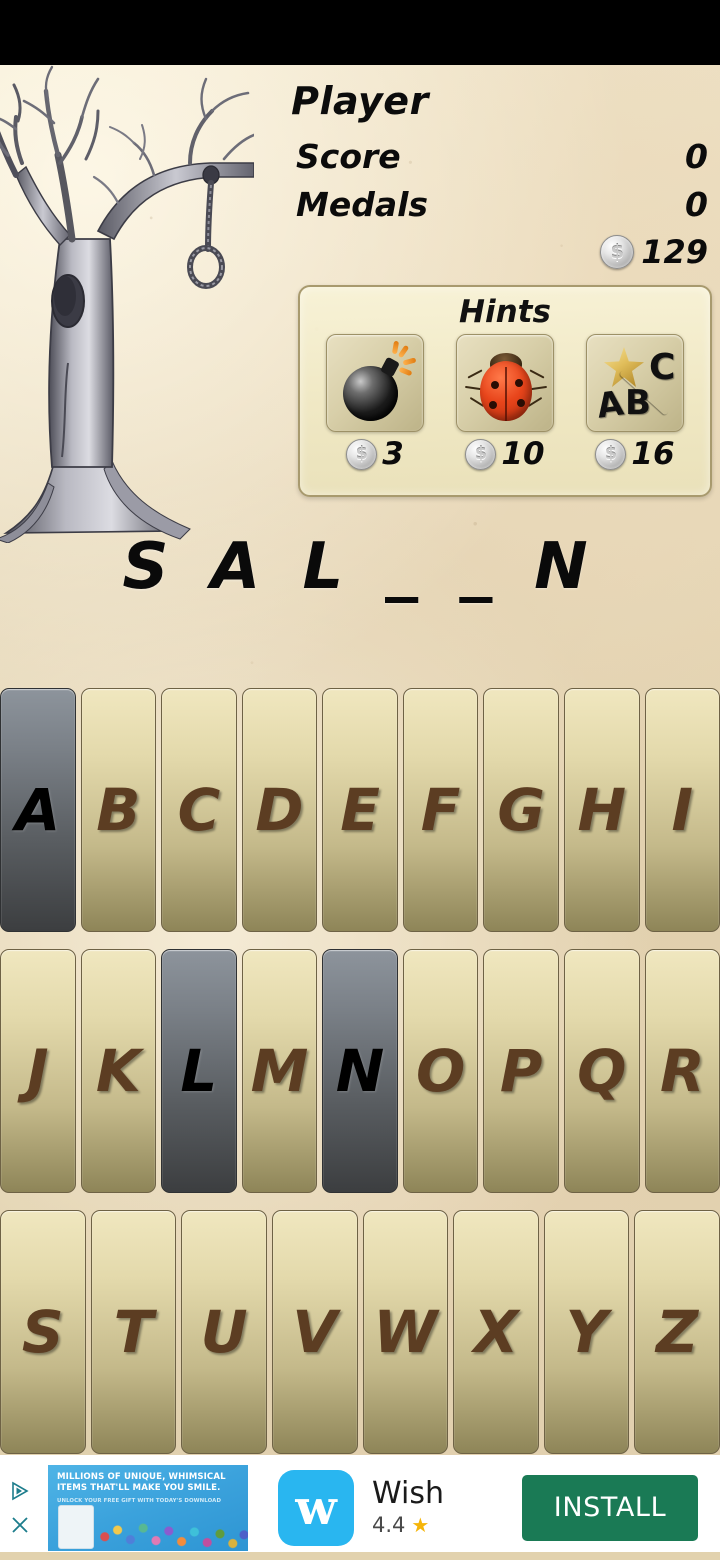 This screenshot has width=720, height=1560. Describe the element at coordinates (638, 403) in the screenshot. I see `abc-letter-b: B` at that location.